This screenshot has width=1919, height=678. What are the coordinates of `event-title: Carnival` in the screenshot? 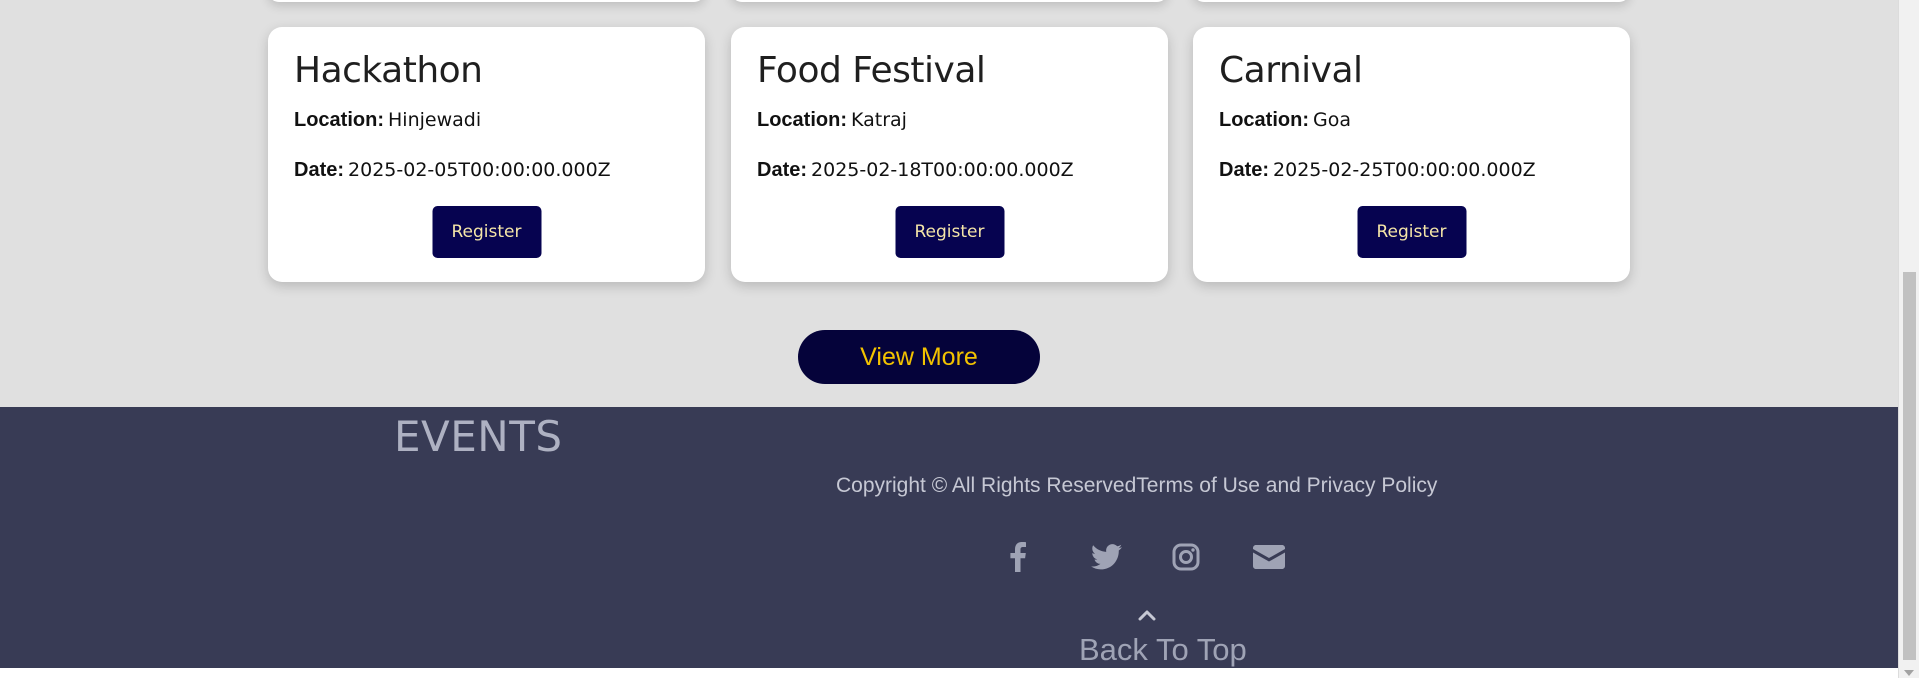 It's located at (1291, 70).